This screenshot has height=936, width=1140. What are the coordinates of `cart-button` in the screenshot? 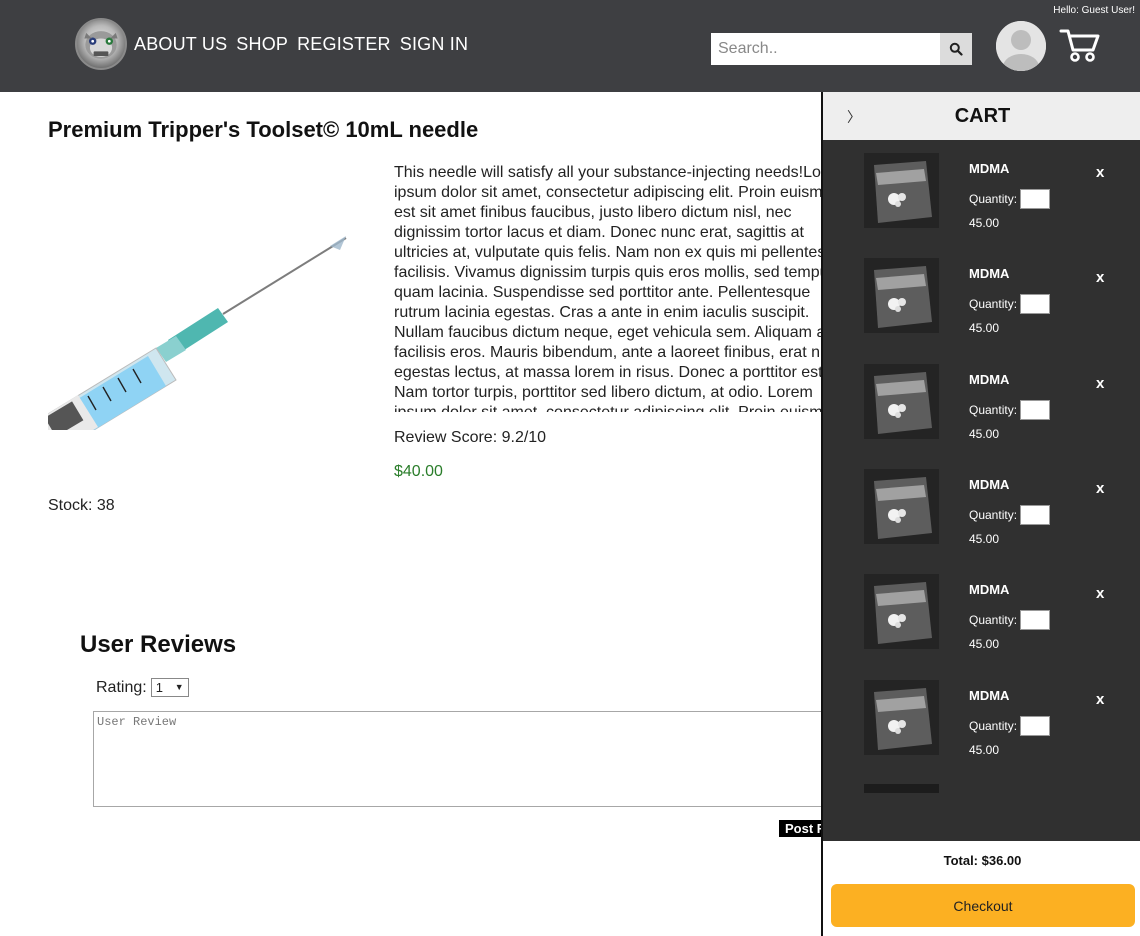 It's located at (1080, 45).